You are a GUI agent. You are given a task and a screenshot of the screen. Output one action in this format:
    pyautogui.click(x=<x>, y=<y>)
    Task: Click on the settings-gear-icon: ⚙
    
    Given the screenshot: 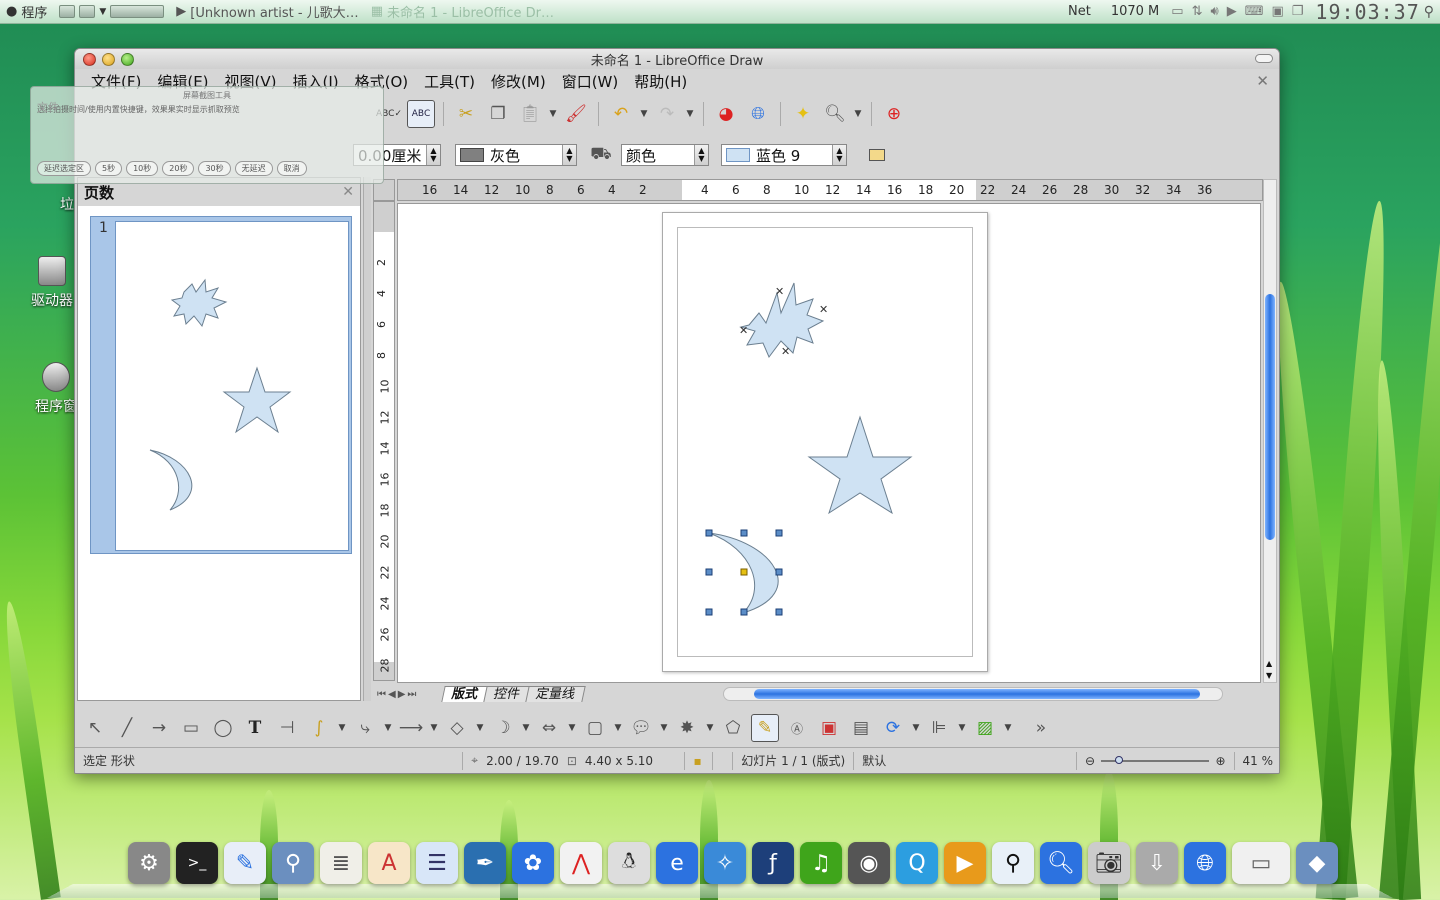 What is the action you would take?
    pyautogui.click(x=149, y=863)
    